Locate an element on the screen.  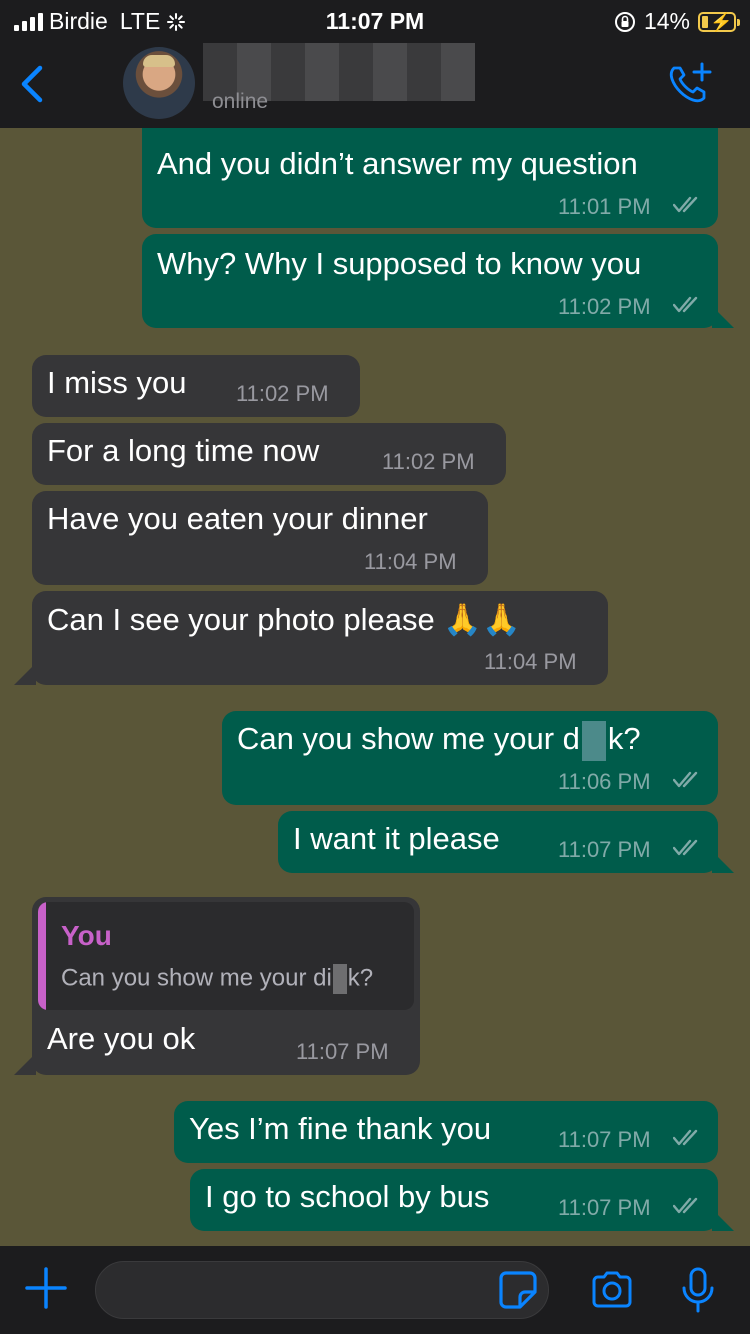
message-bubble: Why? Why I supposed to know you 11:02 PM is located at coordinates (430, 281).